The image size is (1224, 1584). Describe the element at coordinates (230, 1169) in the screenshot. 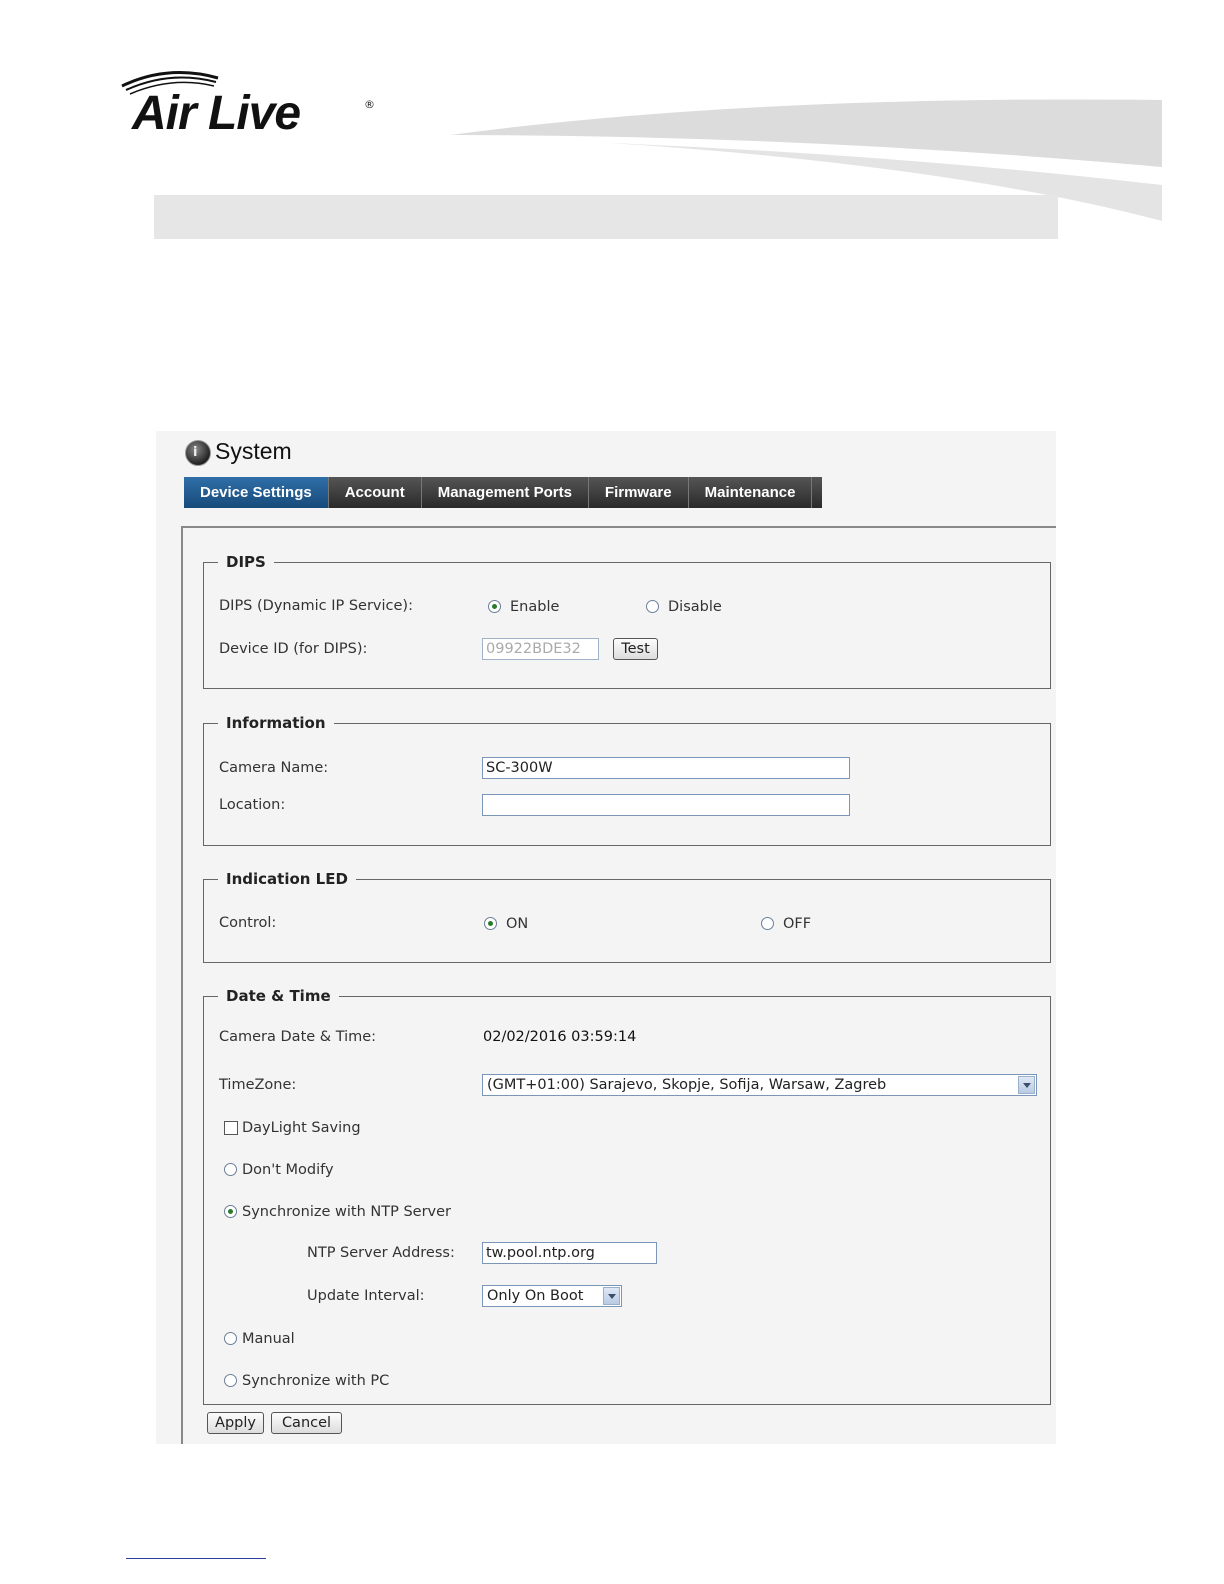

I see `dont-modify-radio` at that location.